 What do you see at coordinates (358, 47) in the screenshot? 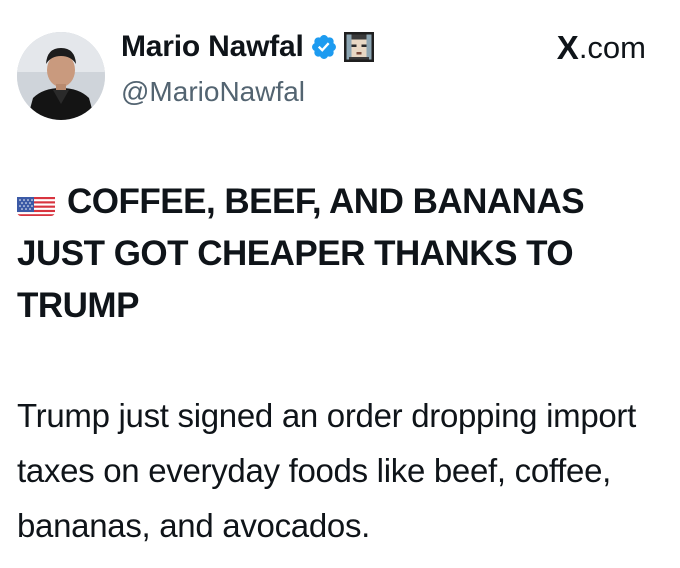
I see `nft-pixel-avatar-icon` at bounding box center [358, 47].